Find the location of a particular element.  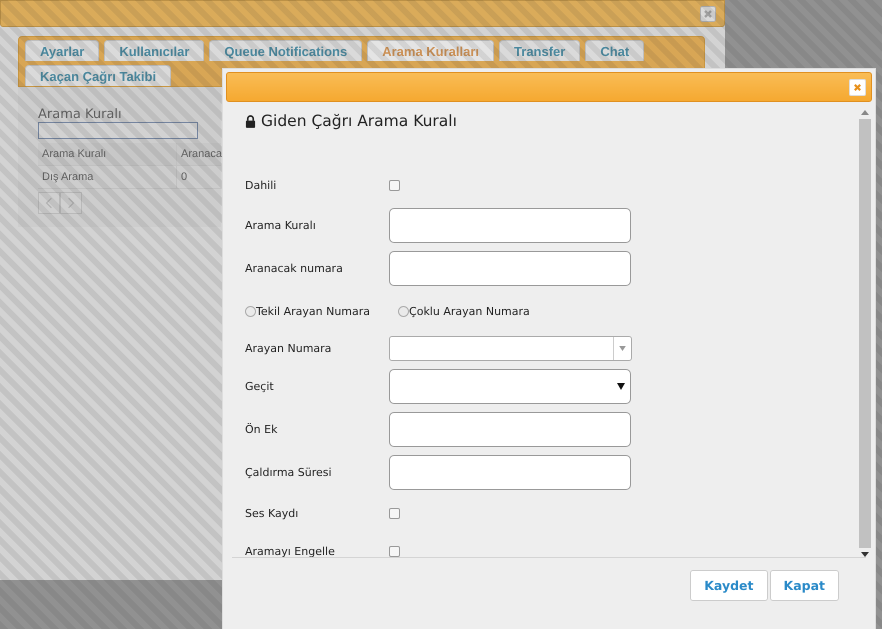

scroll-down-icon is located at coordinates (865, 554).